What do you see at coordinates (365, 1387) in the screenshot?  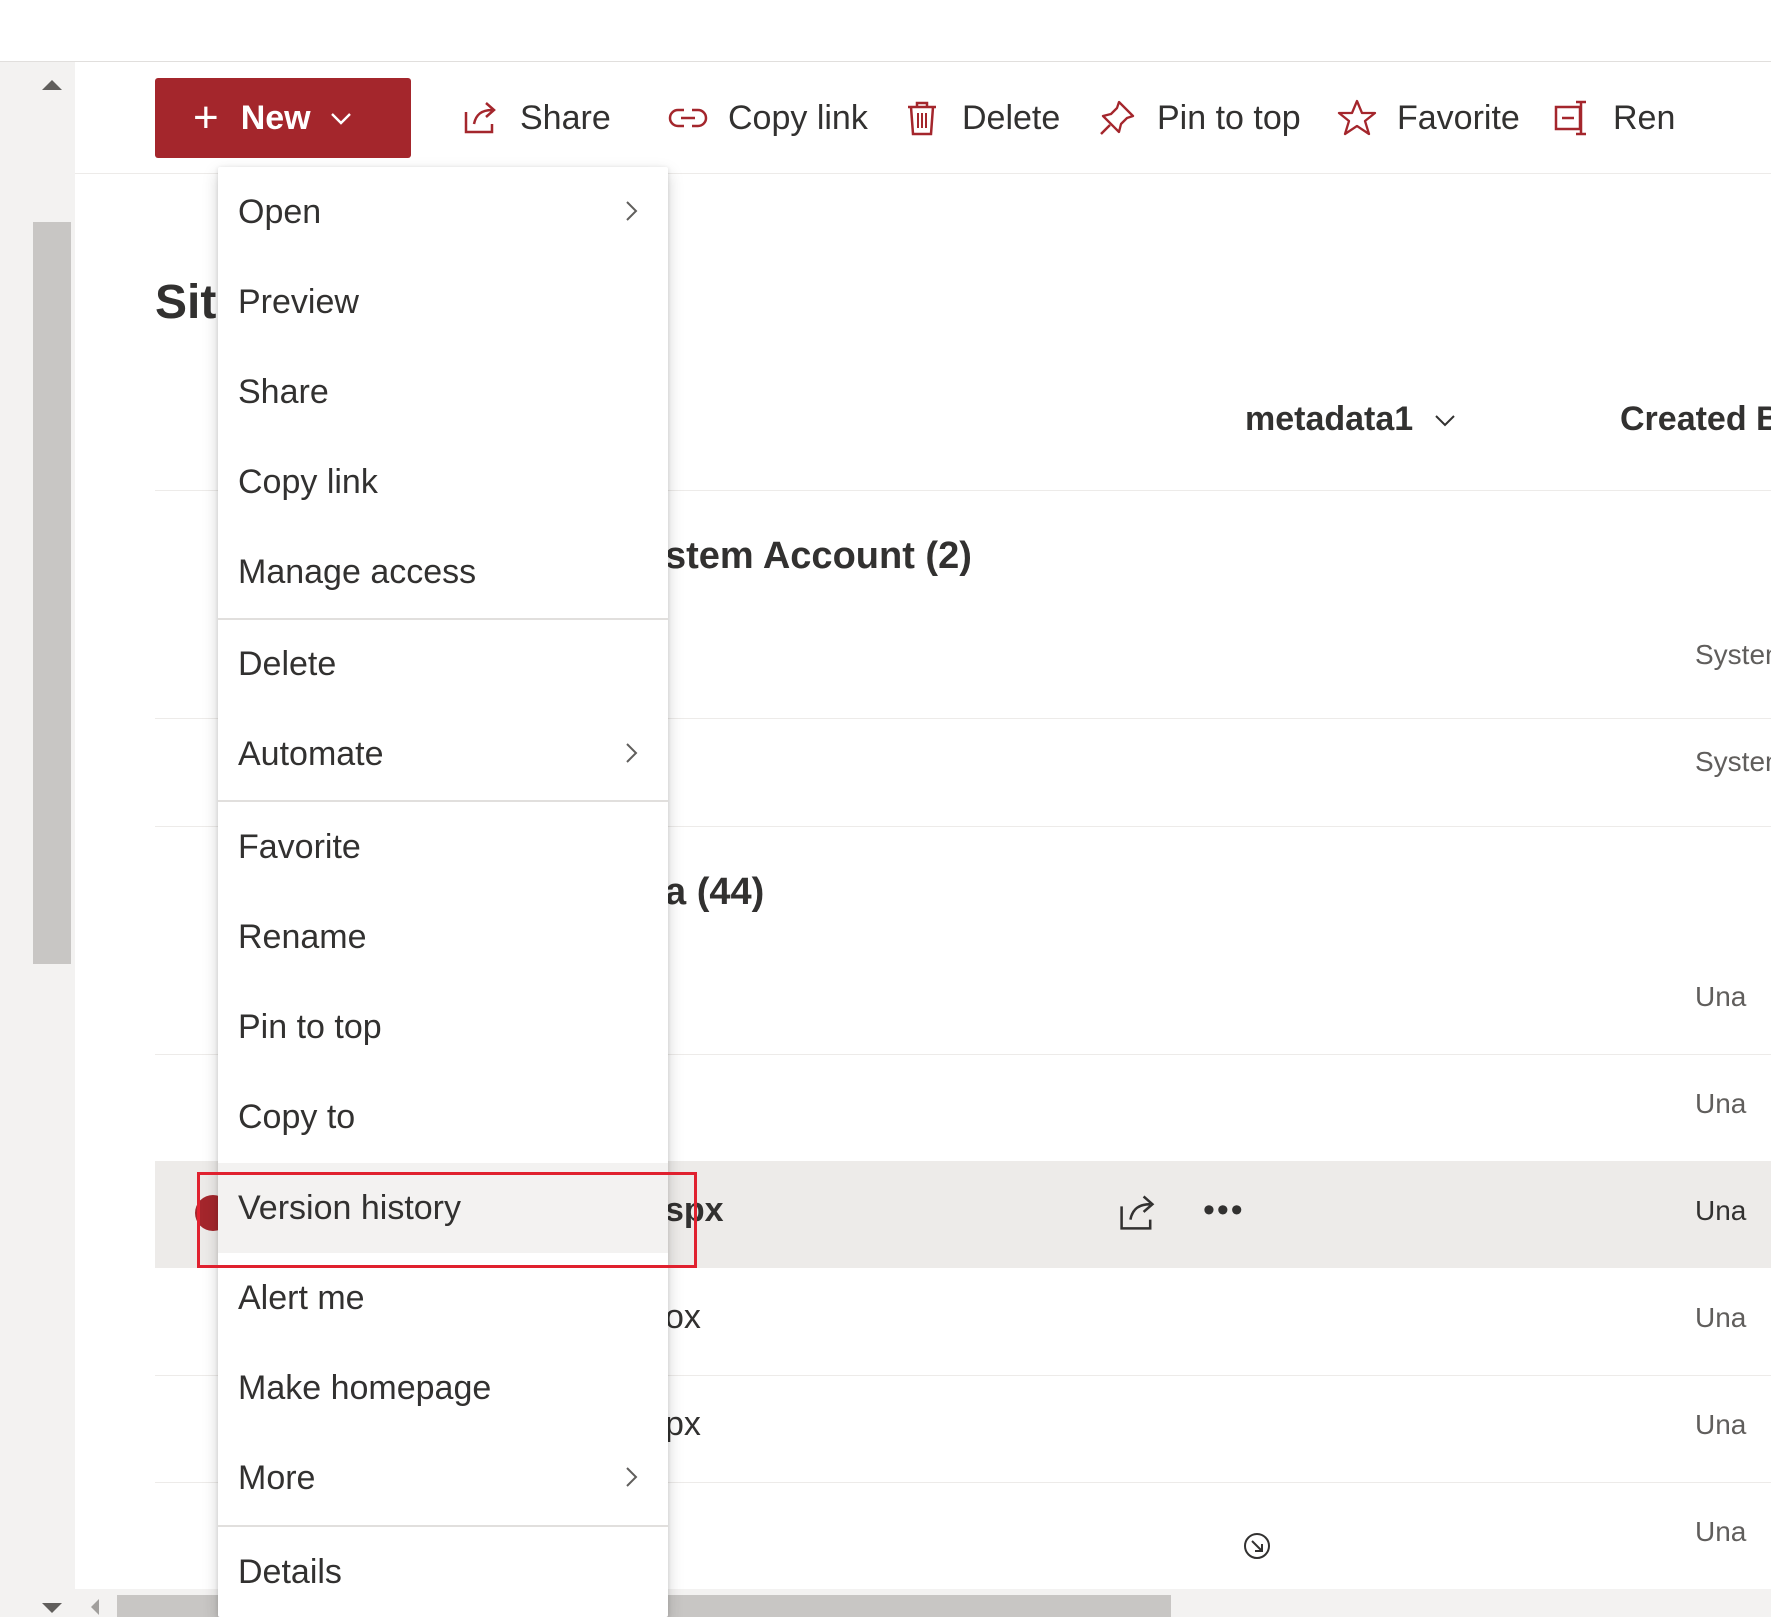 I see `menu-item-label: Make homepage` at bounding box center [365, 1387].